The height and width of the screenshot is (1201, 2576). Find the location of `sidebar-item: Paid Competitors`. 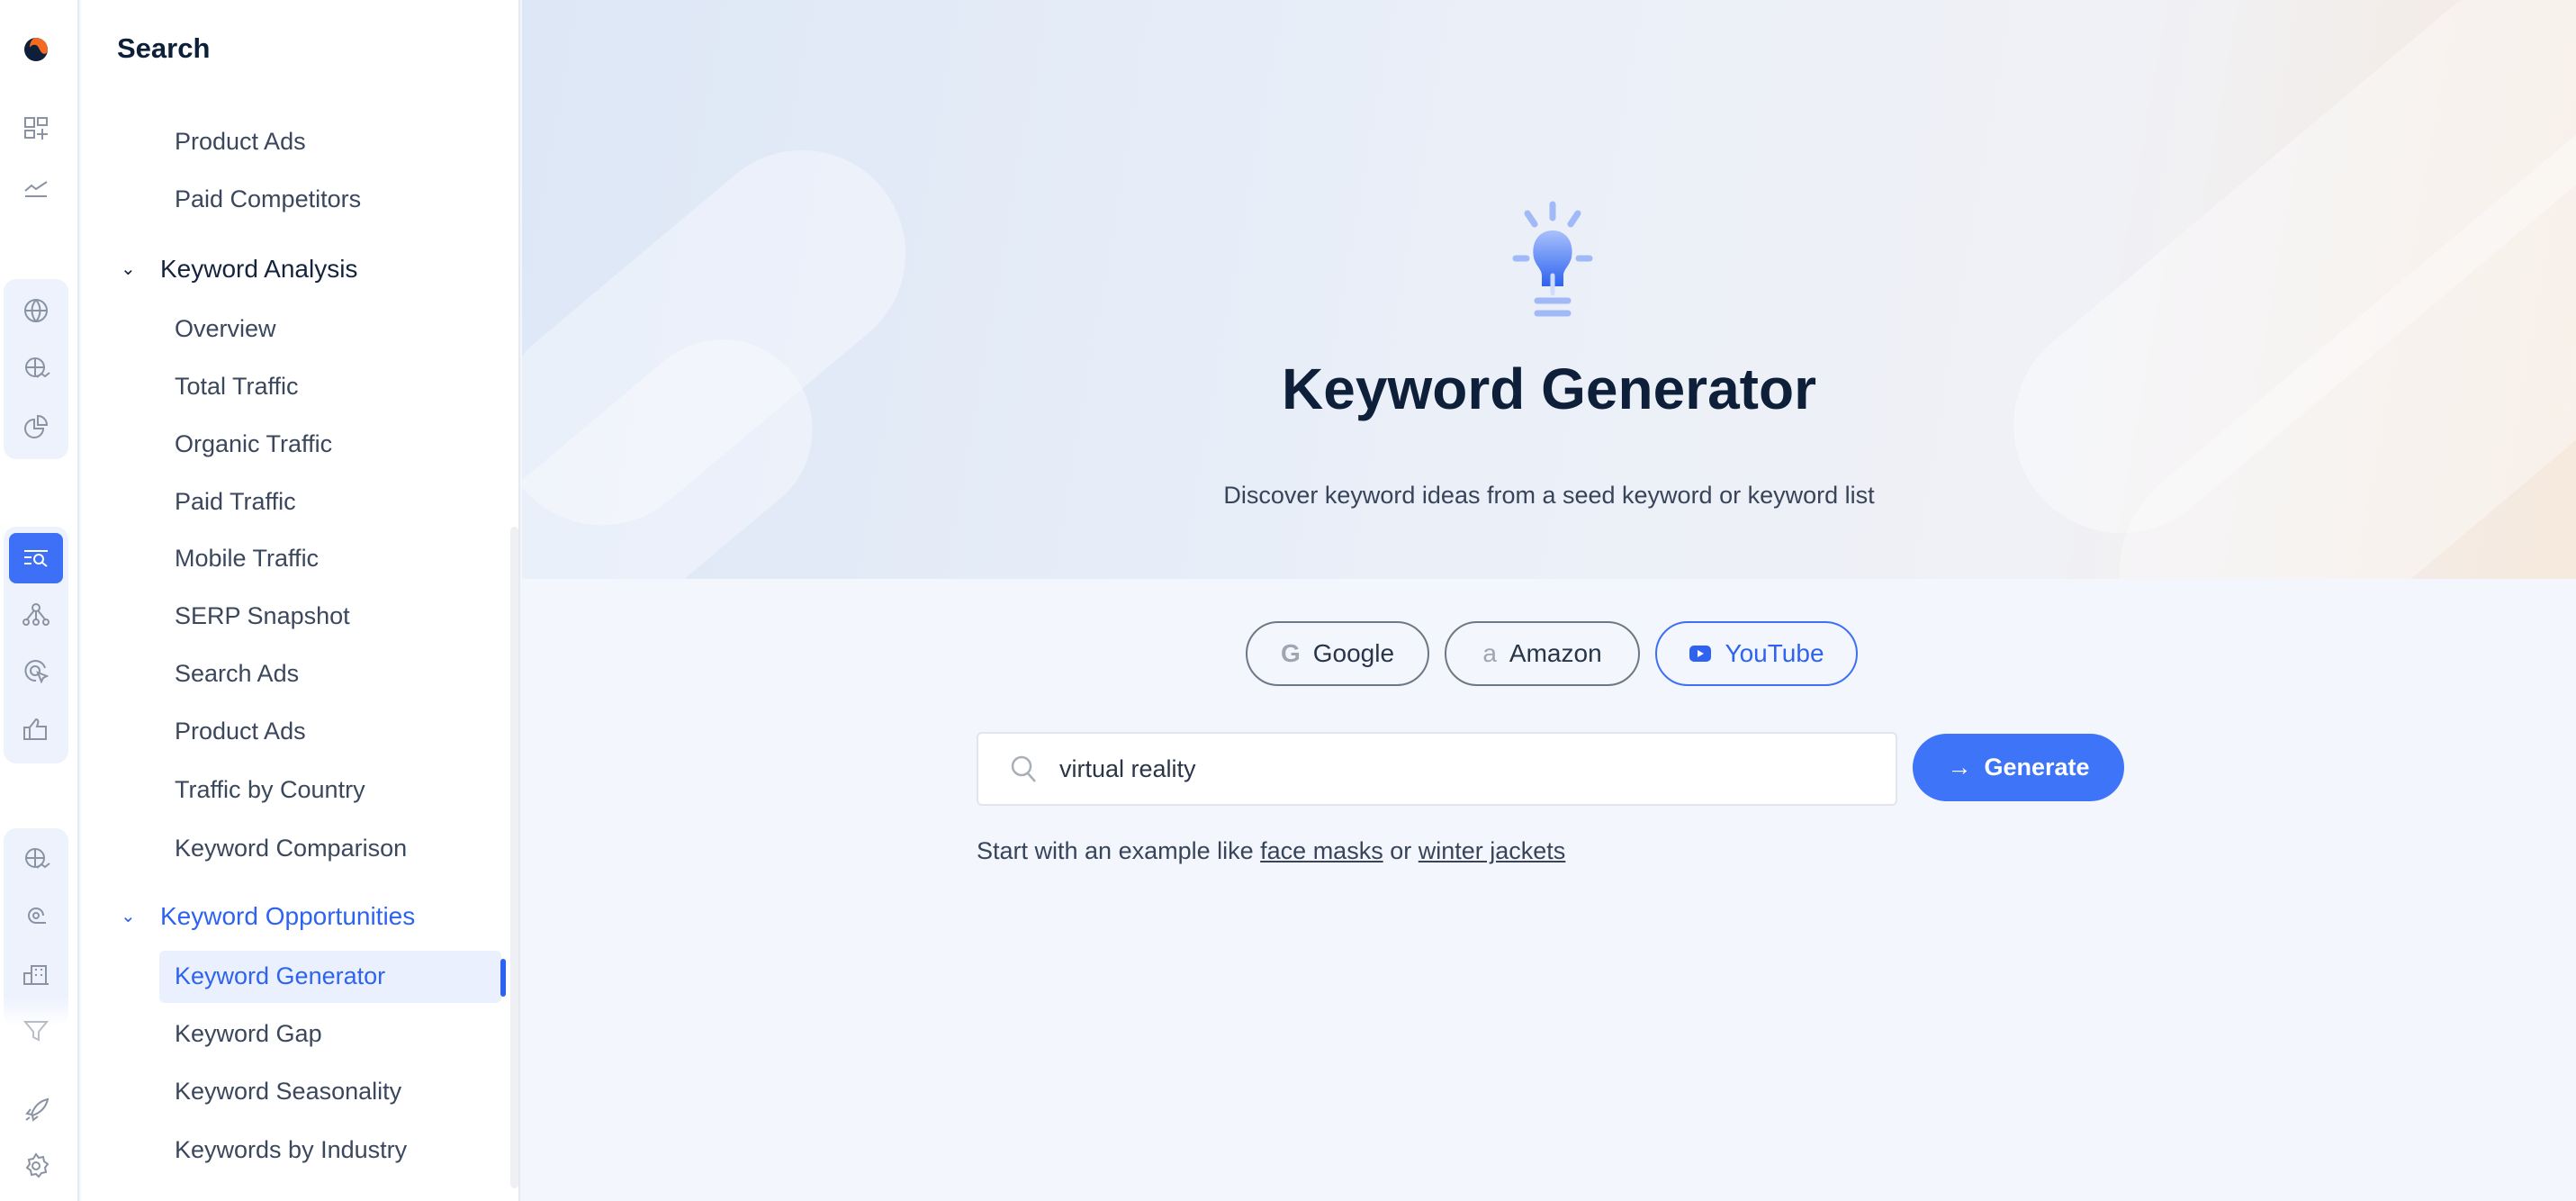

sidebar-item: Paid Competitors is located at coordinates (268, 199).